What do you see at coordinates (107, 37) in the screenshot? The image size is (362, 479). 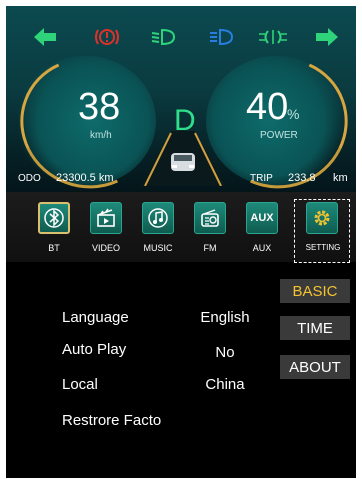 I see `brake-warning-icon` at bounding box center [107, 37].